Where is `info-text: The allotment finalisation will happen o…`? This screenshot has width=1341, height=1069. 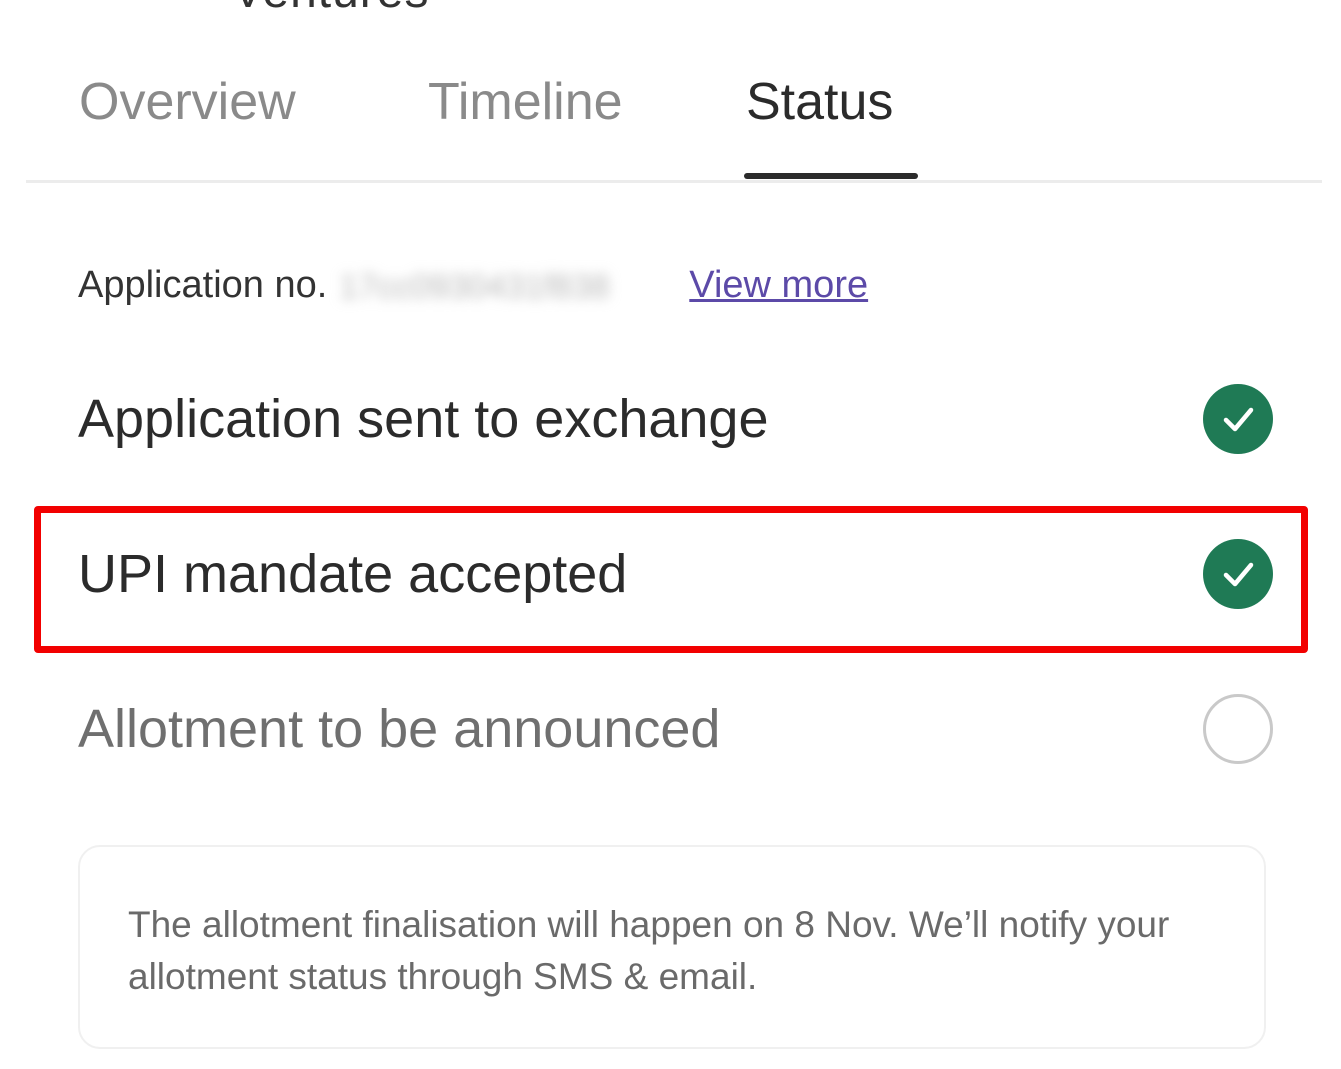 info-text: The allotment finalisation will happen o… is located at coordinates (649, 950).